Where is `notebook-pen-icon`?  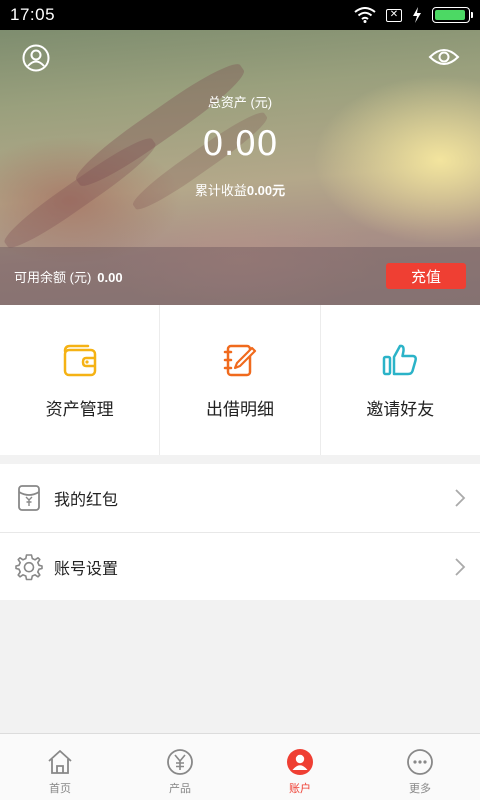
notebook-pen-icon is located at coordinates (240, 360).